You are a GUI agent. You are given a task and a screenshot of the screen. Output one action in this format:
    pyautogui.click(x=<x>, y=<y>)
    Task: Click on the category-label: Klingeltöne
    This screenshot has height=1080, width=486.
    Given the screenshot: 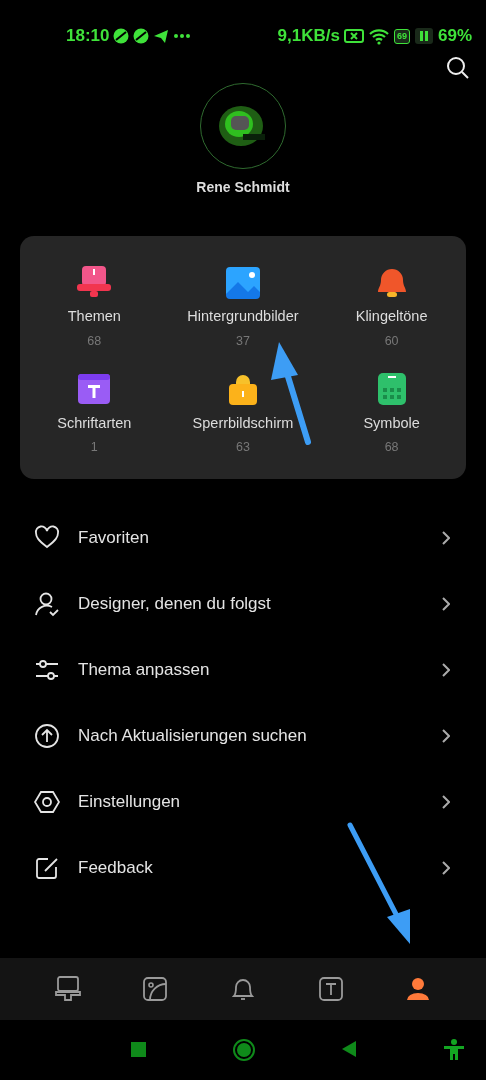 What is the action you would take?
    pyautogui.click(x=391, y=317)
    